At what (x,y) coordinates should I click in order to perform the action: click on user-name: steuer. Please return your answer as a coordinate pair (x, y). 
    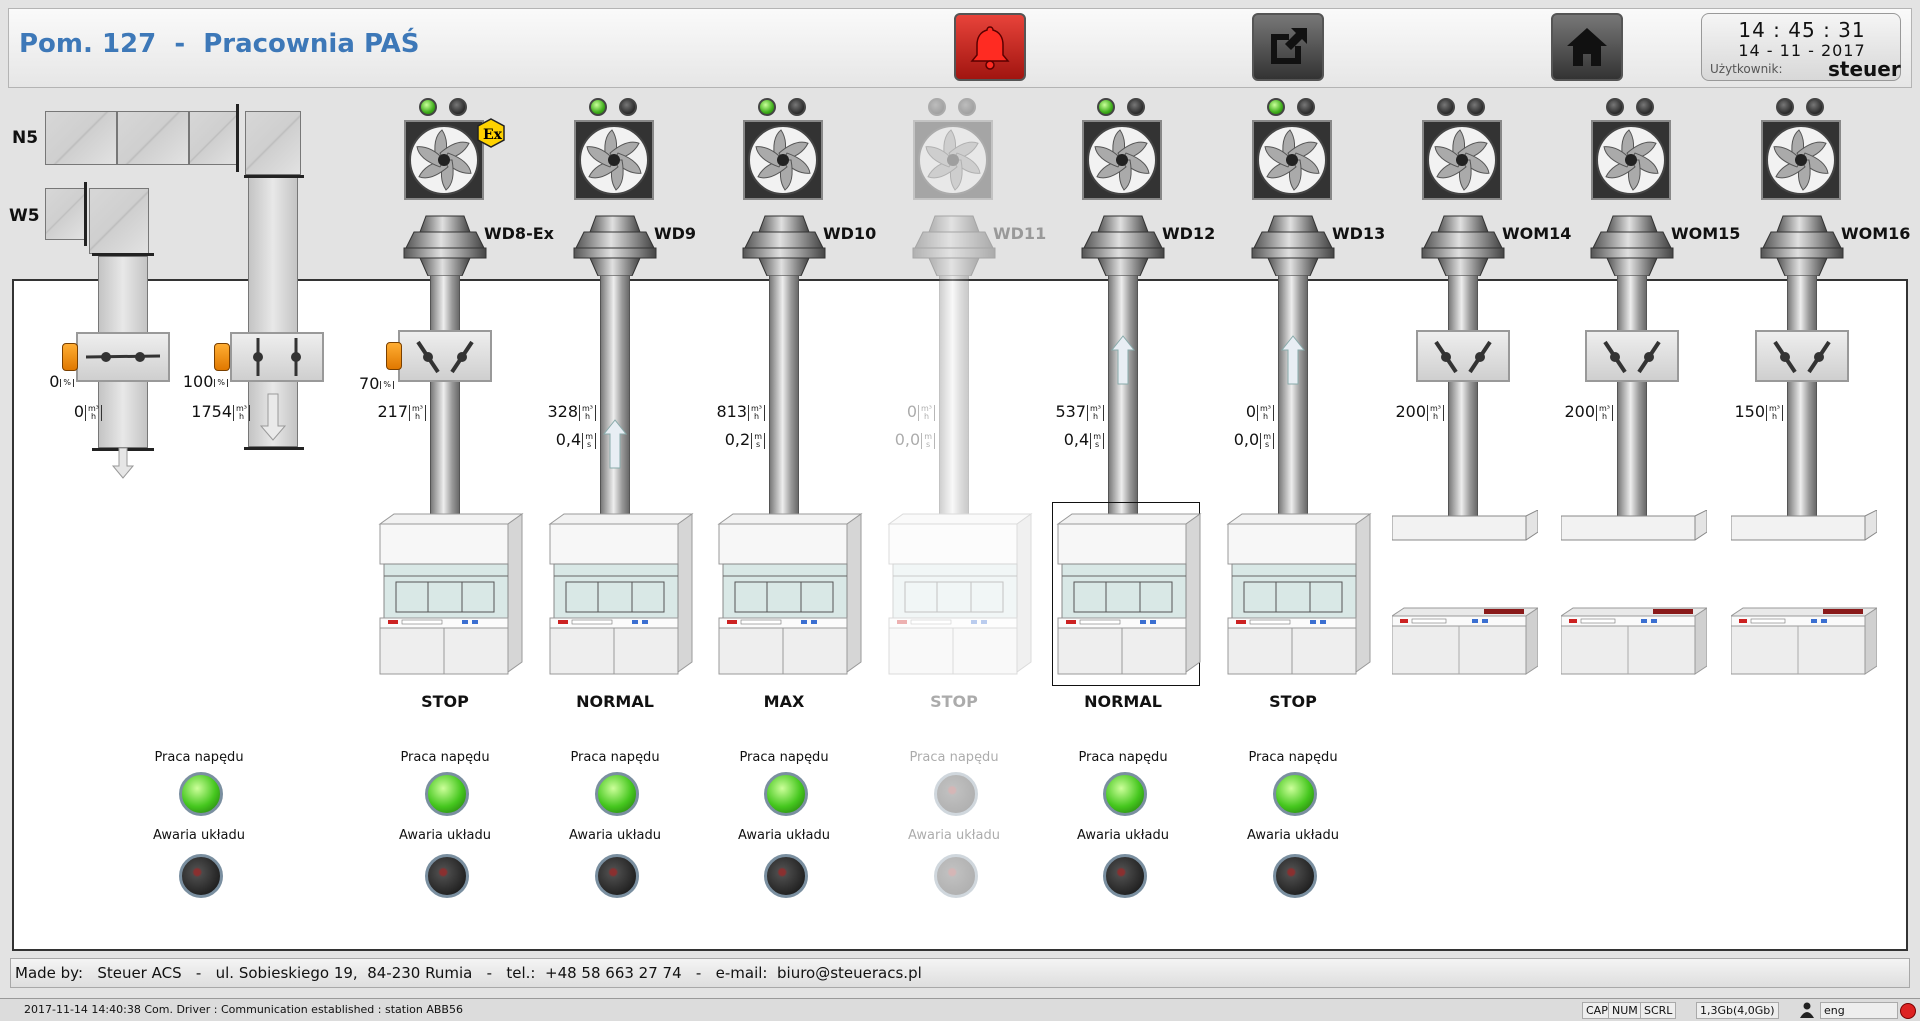
    Looking at the image, I should click on (1864, 69).